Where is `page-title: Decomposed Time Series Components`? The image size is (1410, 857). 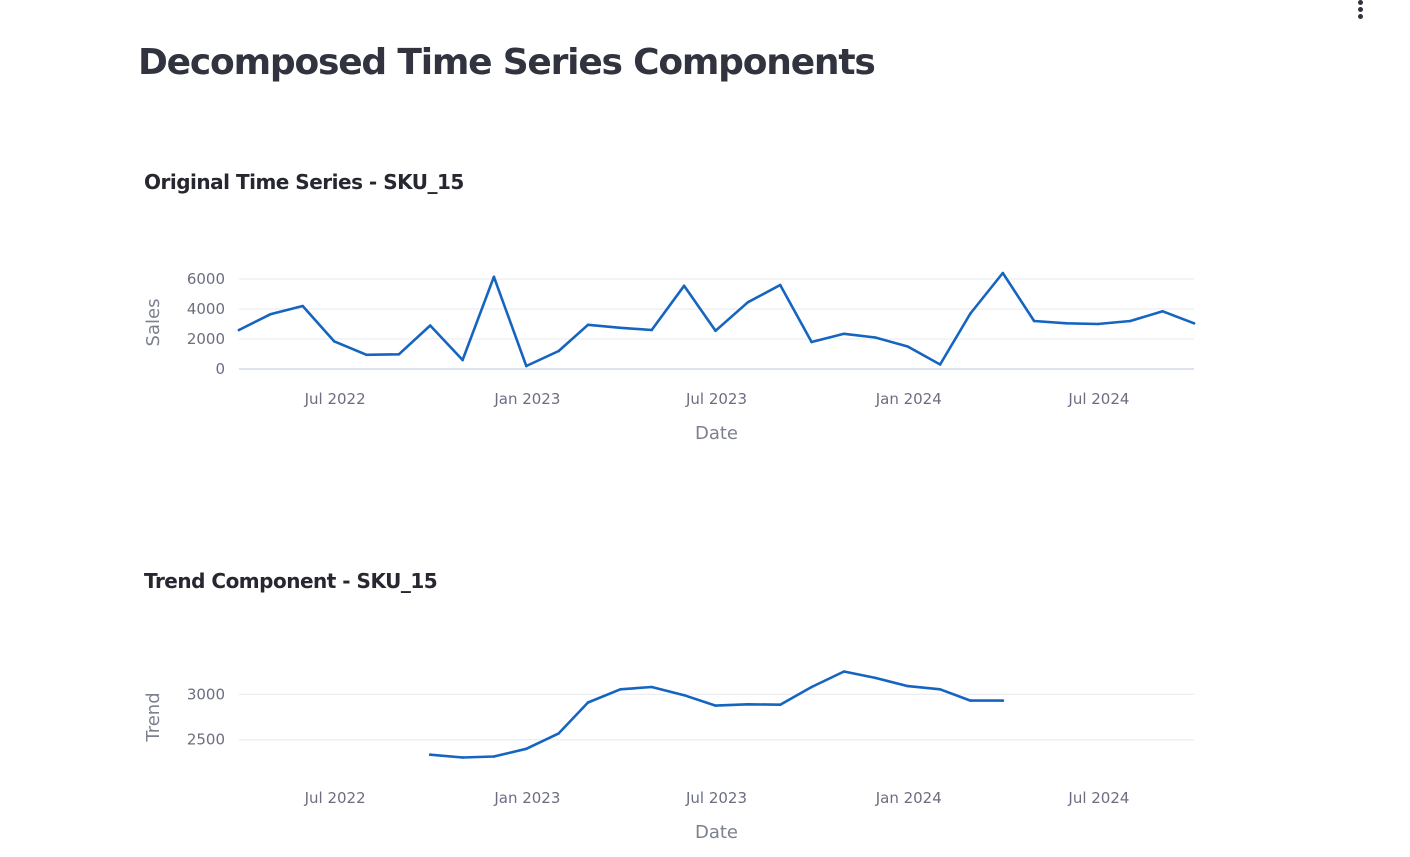
page-title: Decomposed Time Series Components is located at coordinates (507, 62).